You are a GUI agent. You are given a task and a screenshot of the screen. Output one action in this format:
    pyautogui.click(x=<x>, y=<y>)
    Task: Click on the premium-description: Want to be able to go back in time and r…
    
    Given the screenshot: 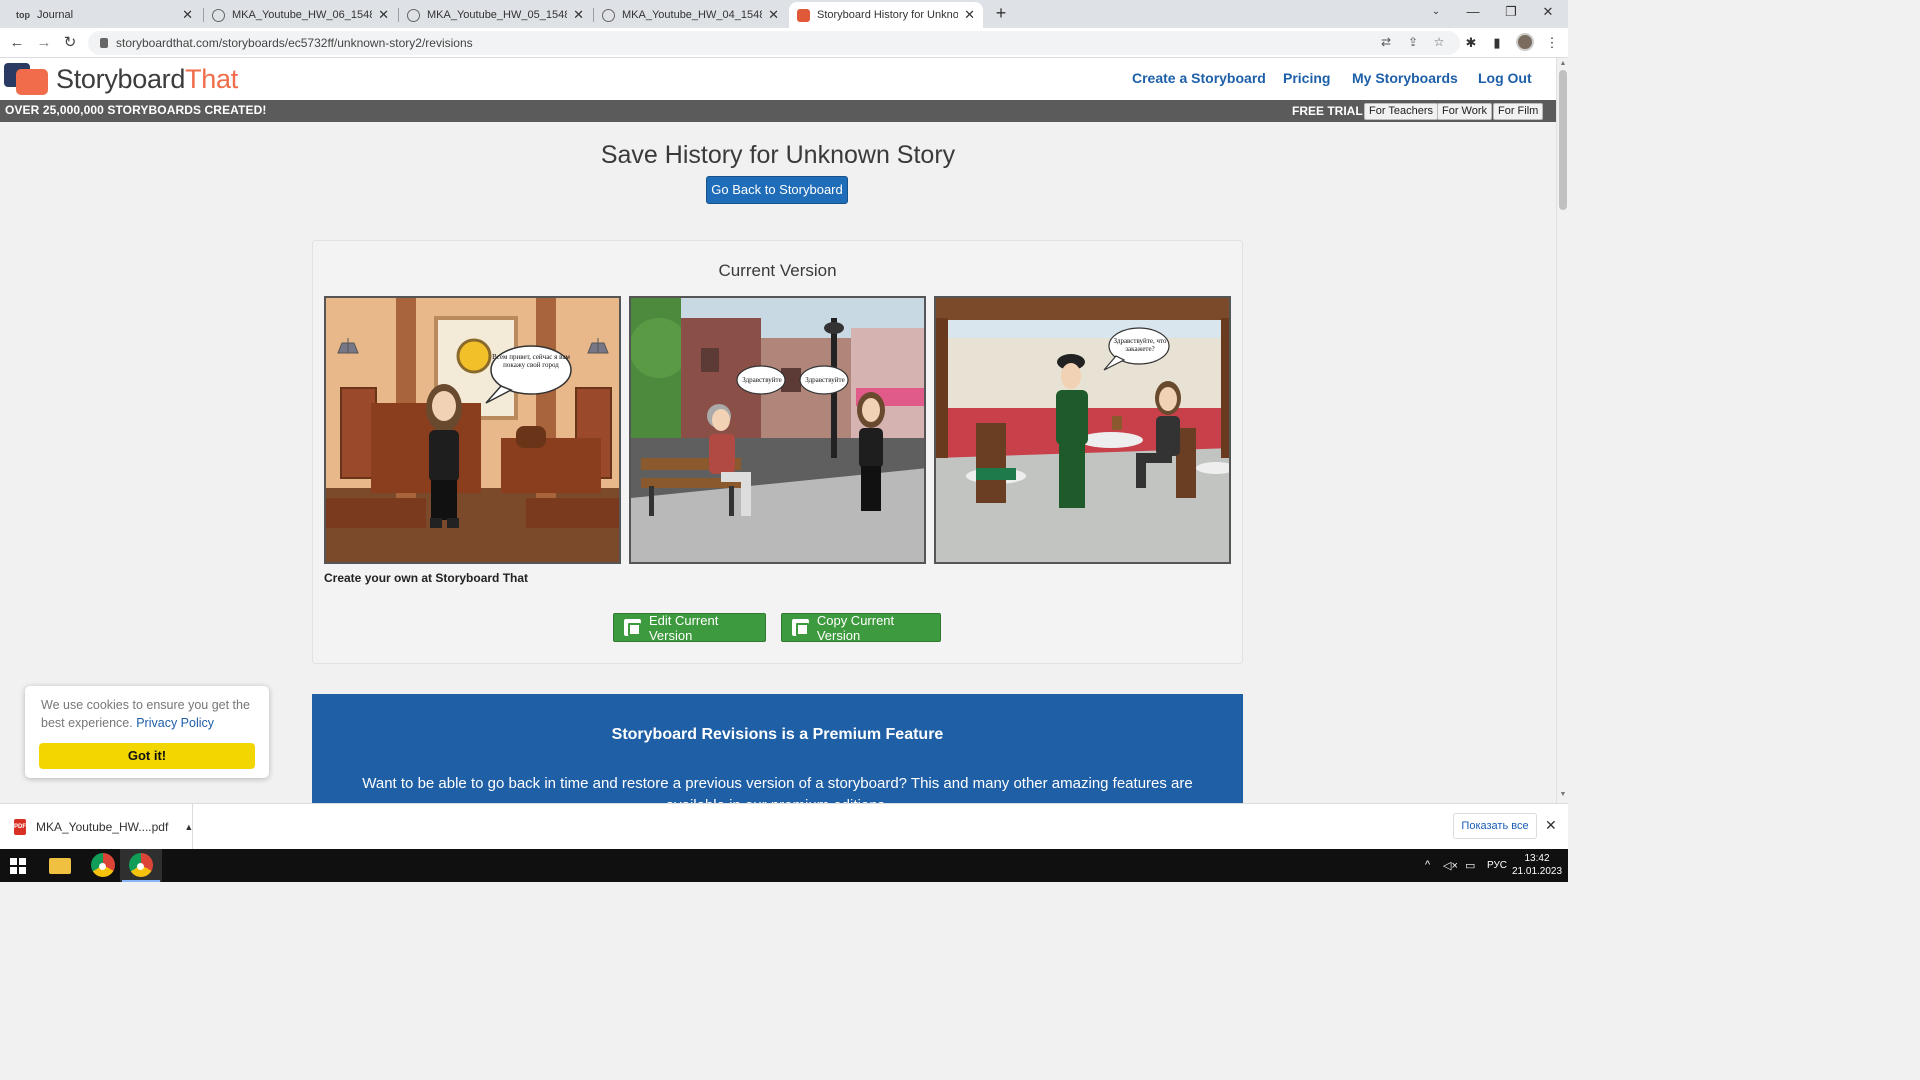 What is the action you would take?
    pyautogui.click(x=777, y=789)
    